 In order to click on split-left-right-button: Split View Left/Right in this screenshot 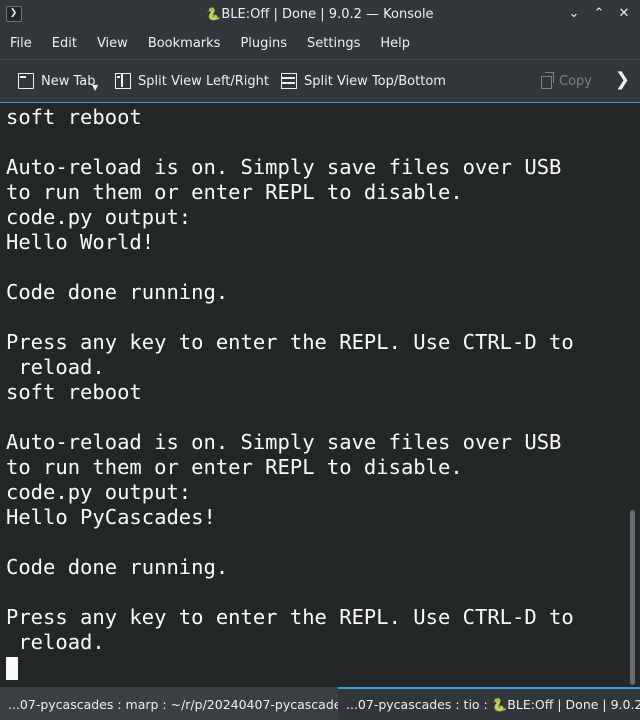, I will do `click(192, 81)`.